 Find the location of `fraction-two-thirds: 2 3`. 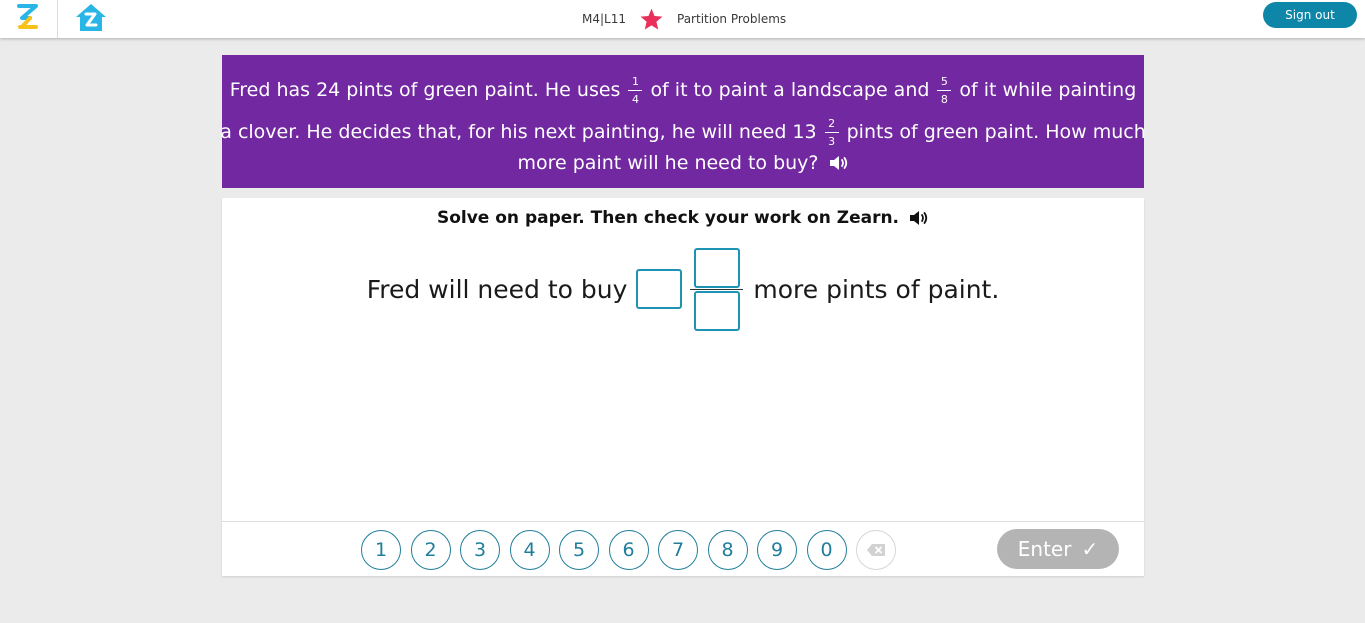

fraction-two-thirds: 2 3 is located at coordinates (831, 132).